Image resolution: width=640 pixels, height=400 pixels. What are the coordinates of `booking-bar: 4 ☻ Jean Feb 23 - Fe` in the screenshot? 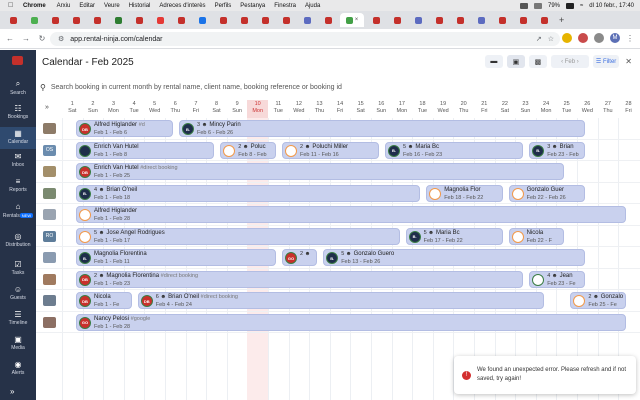 It's located at (557, 279).